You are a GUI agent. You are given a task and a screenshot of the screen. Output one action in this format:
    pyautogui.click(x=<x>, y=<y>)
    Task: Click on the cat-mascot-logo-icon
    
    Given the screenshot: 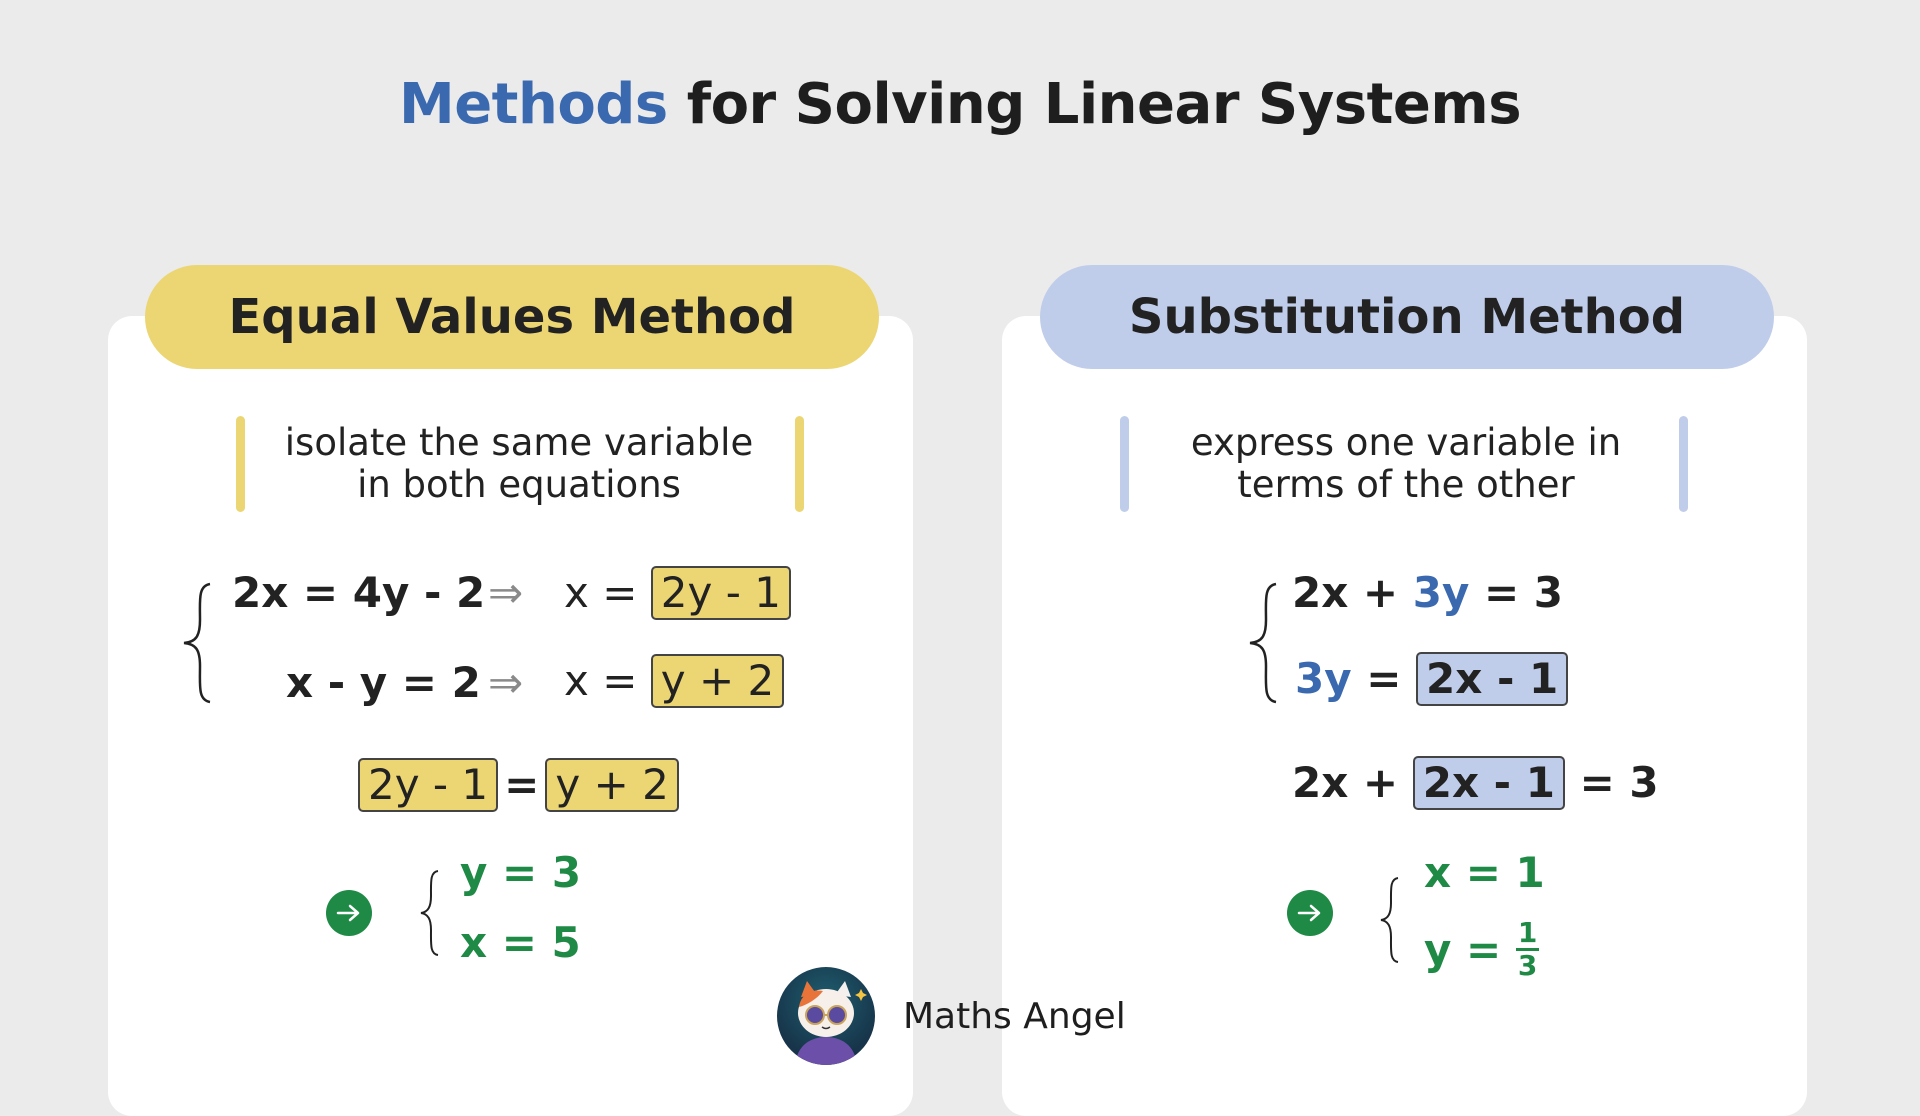 What is the action you would take?
    pyautogui.click(x=826, y=1016)
    